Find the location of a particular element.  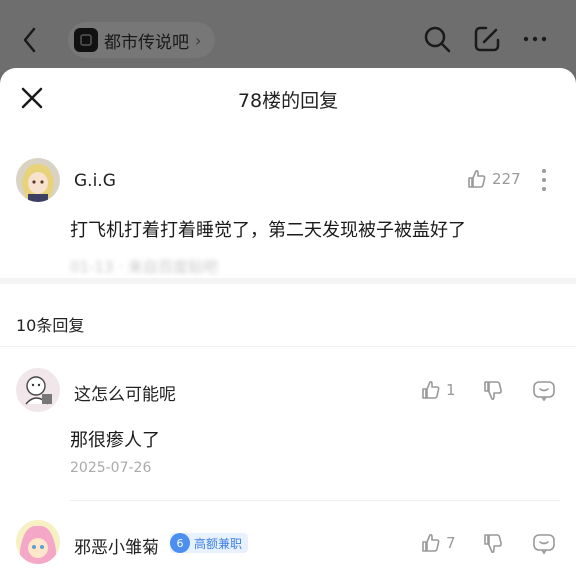

forum-name: 都市传说吧 is located at coordinates (146, 42).